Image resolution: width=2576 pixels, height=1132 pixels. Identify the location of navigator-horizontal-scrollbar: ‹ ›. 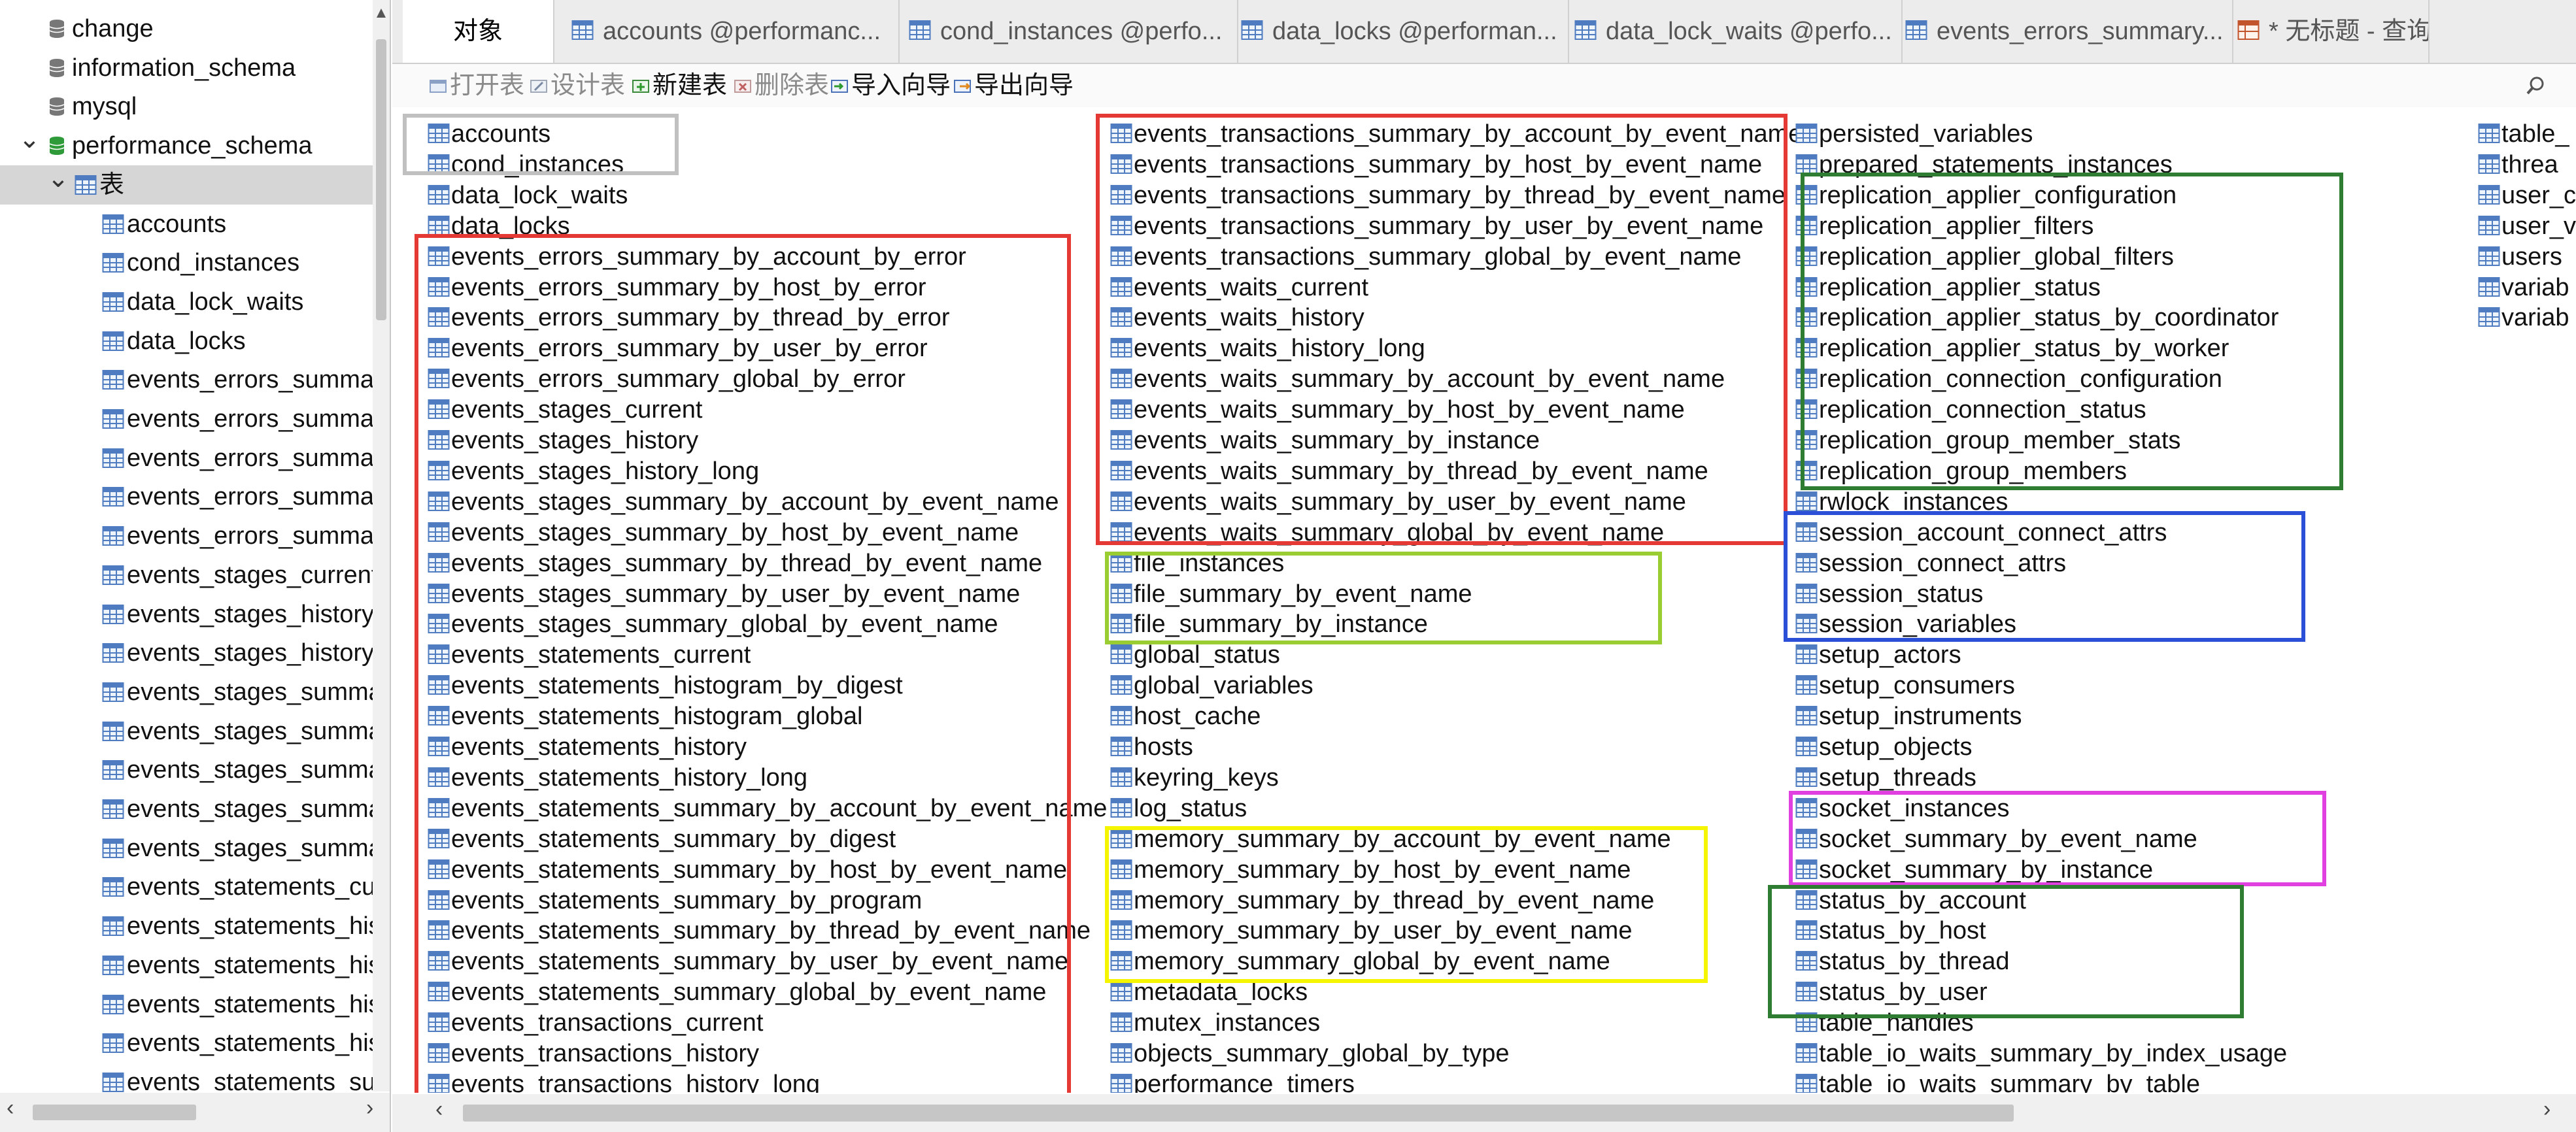
(195, 1112).